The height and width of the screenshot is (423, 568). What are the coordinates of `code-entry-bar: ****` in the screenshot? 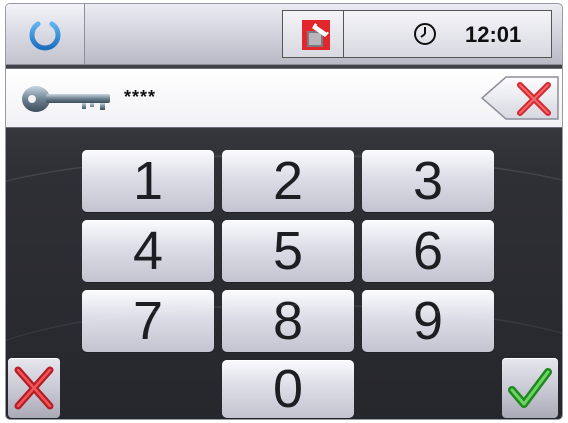 It's located at (284, 98).